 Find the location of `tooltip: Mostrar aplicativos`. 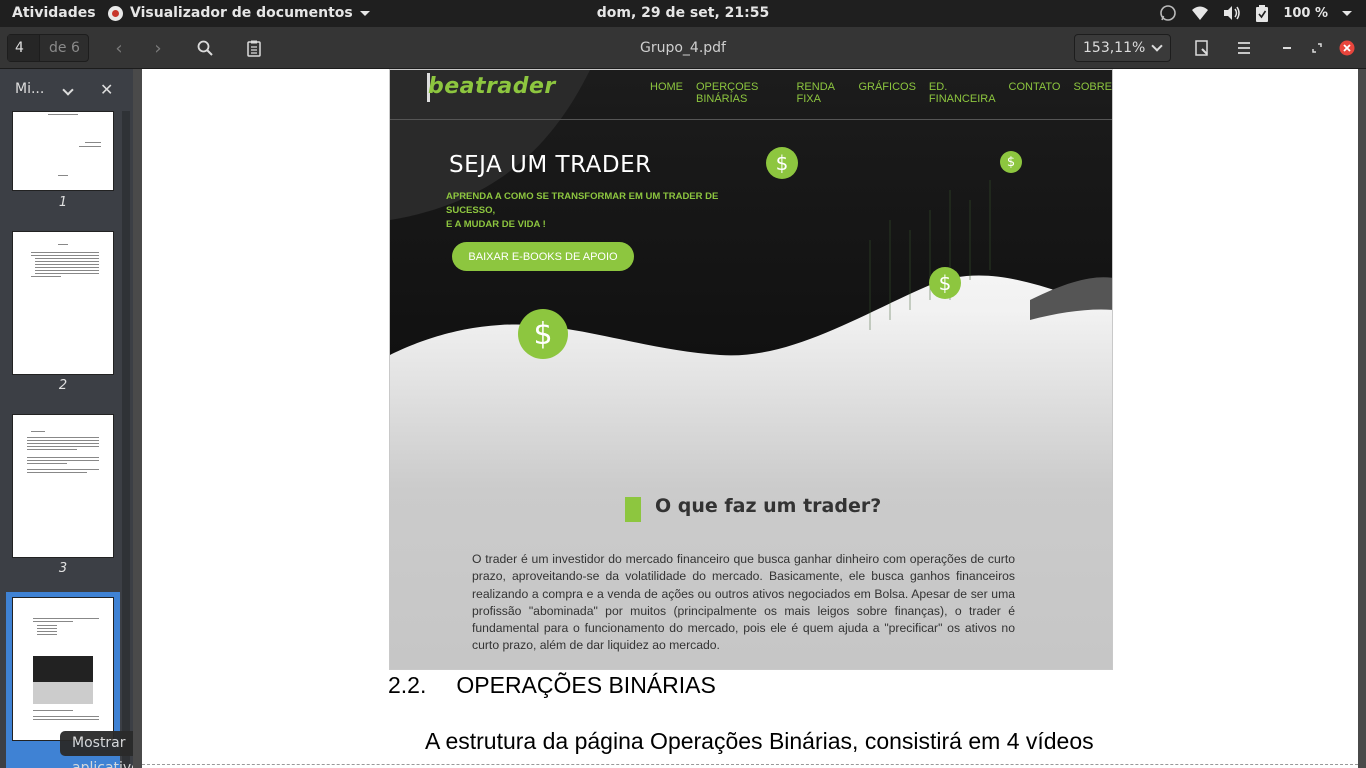

tooltip: Mostrar aplicativos is located at coordinates (96, 749).